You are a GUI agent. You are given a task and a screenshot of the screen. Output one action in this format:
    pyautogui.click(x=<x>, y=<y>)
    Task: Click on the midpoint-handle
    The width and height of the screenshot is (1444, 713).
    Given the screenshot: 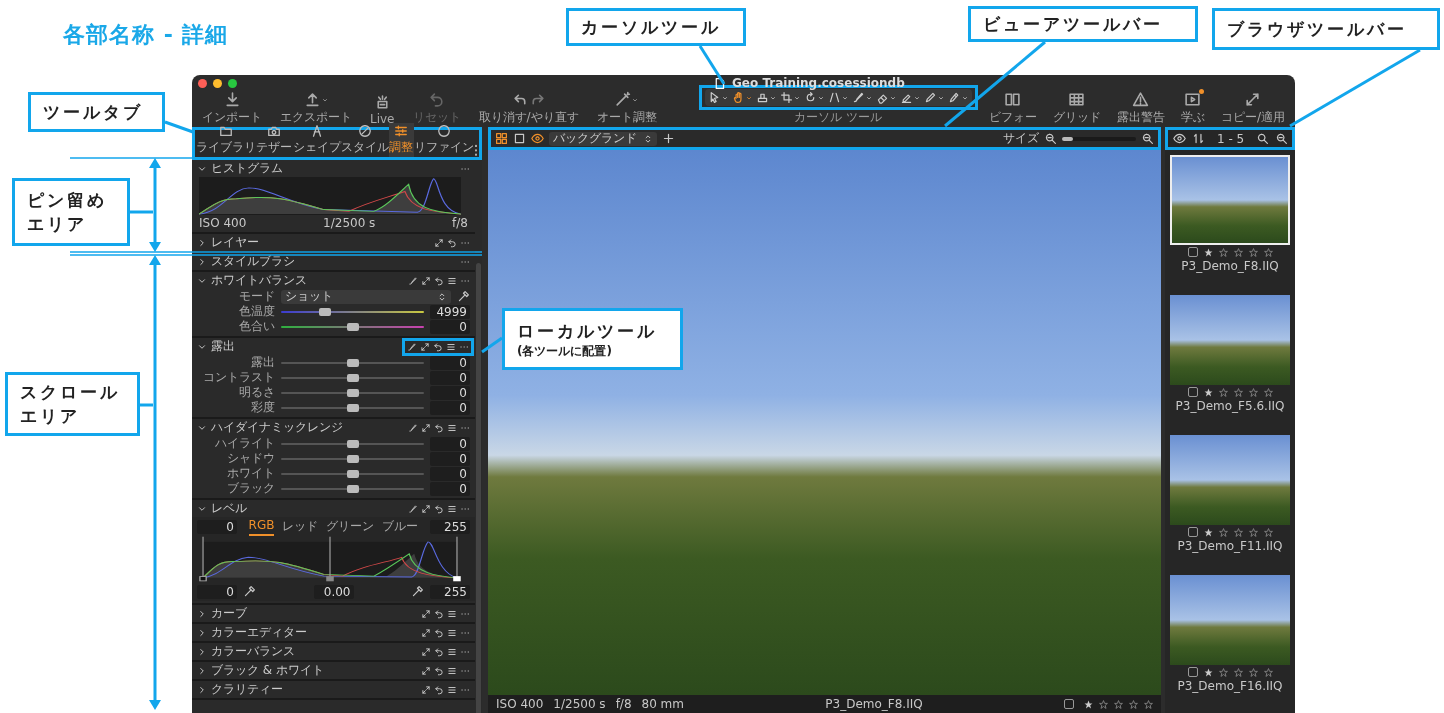 What is the action you would take?
    pyautogui.click(x=330, y=559)
    